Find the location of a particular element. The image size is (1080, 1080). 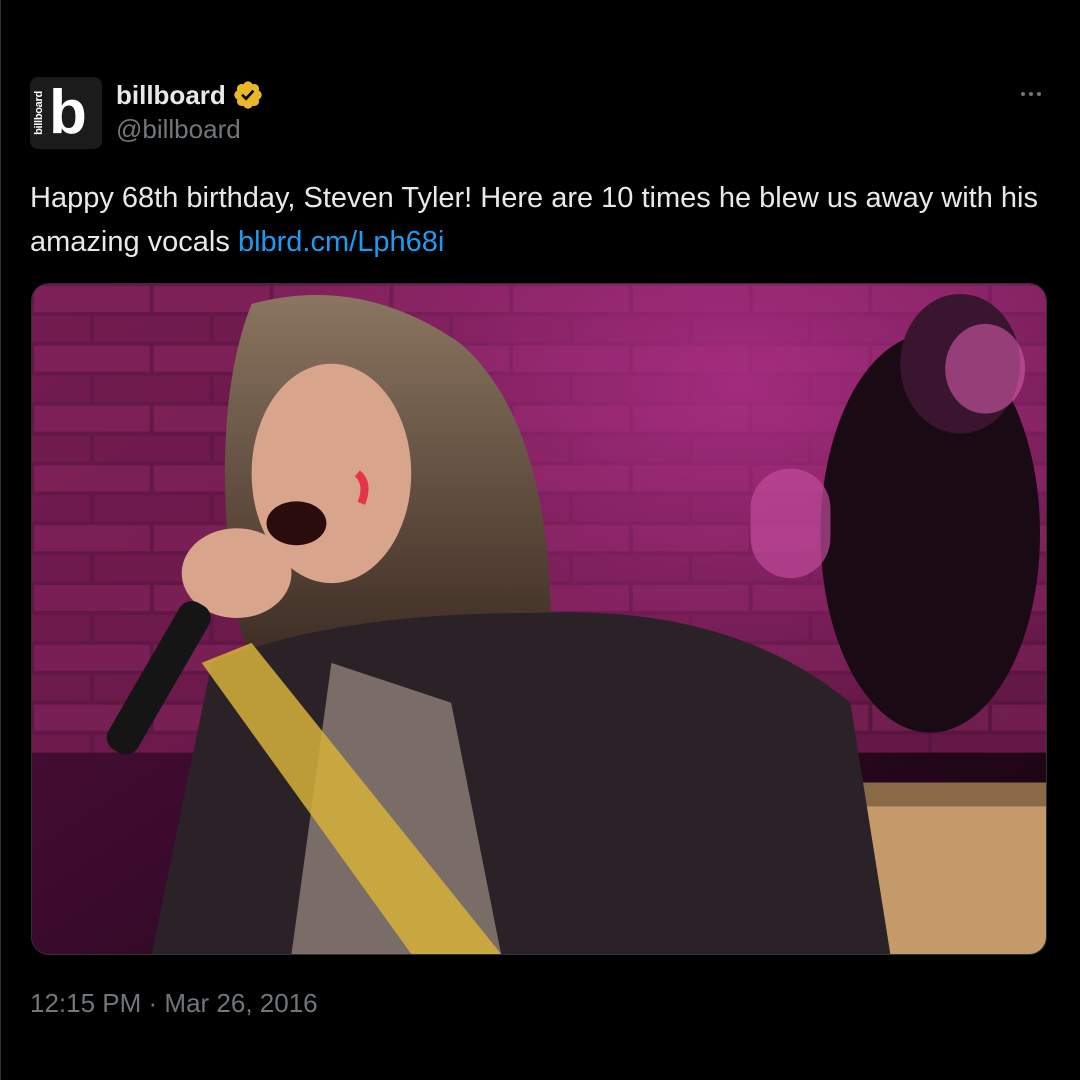

author-name-row: billboard is located at coordinates (190, 95).